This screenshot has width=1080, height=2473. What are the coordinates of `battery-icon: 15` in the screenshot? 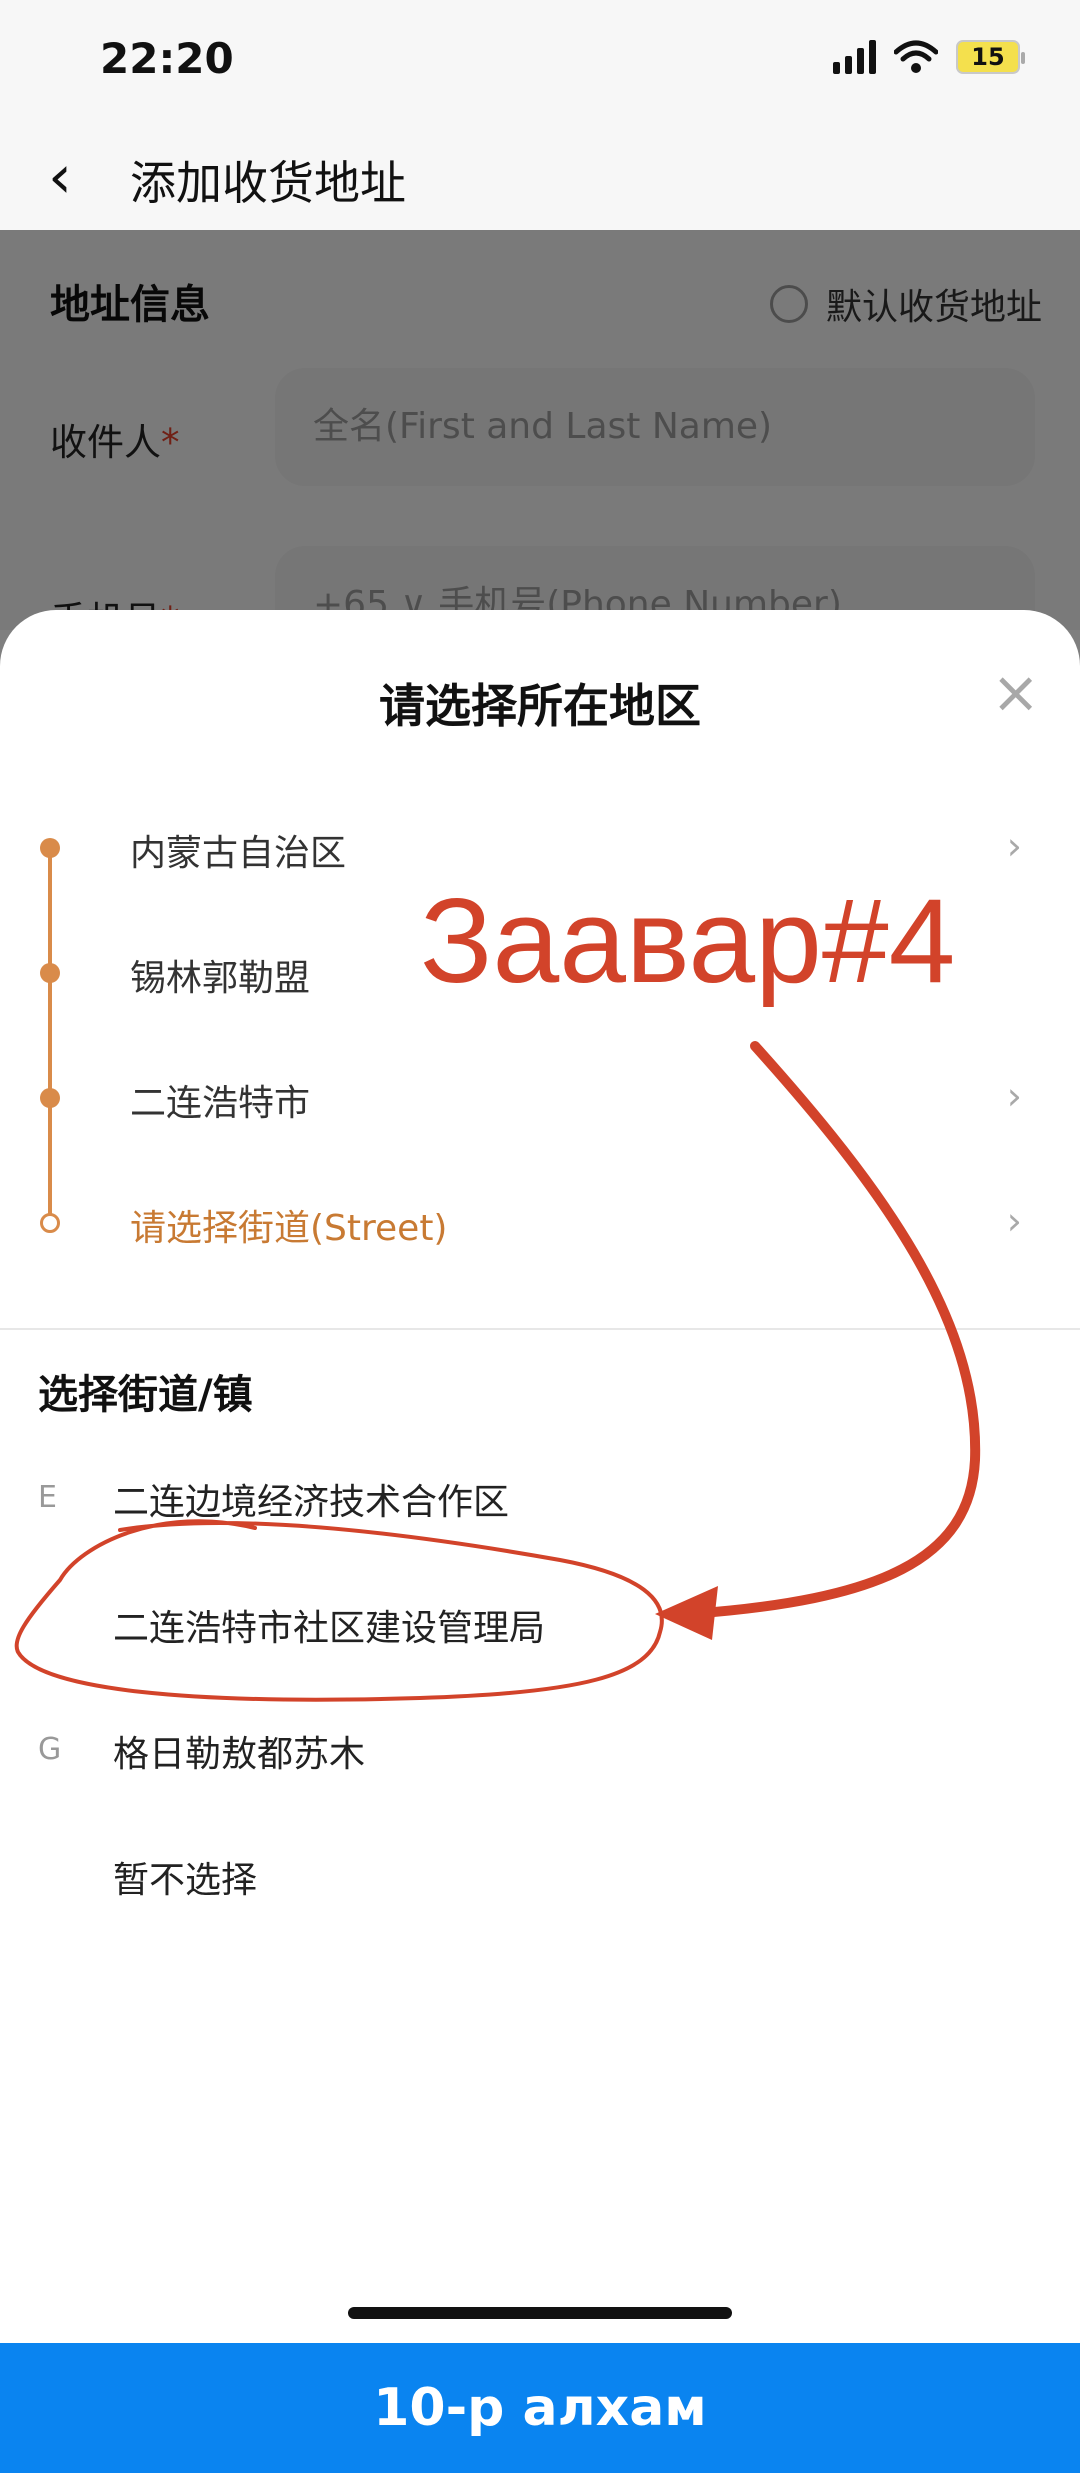 It's located at (990, 57).